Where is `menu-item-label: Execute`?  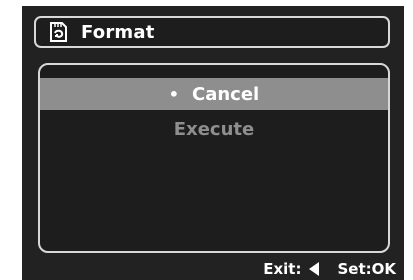 menu-item-label: Execute is located at coordinates (214, 129).